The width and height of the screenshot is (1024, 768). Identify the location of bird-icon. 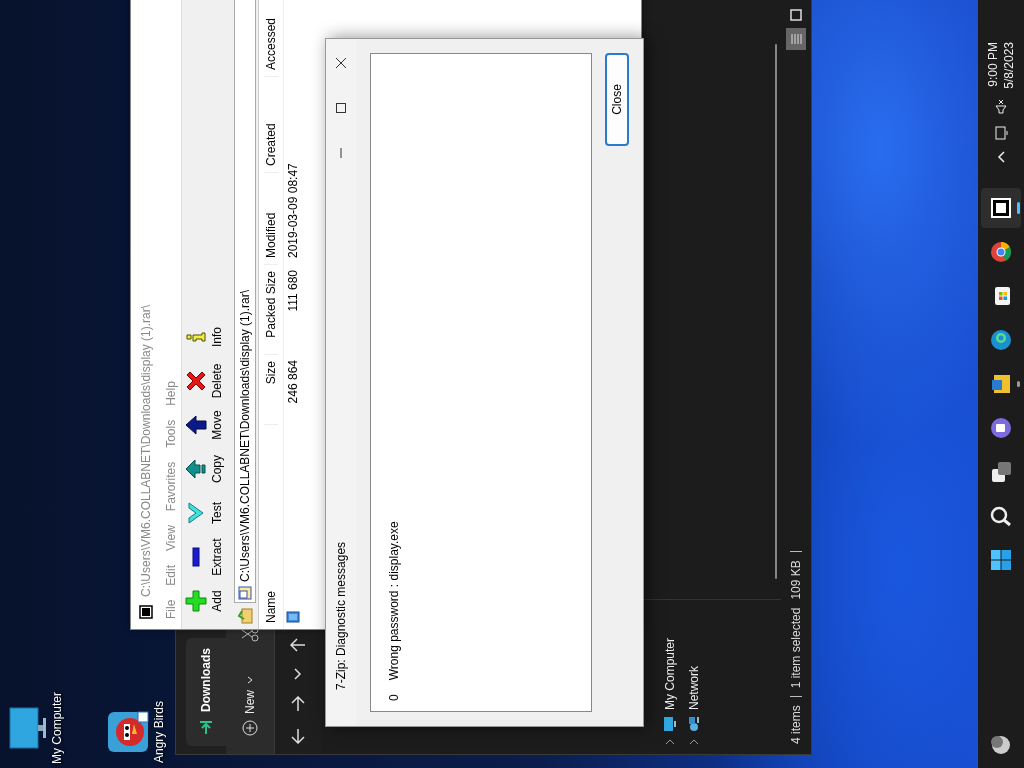
(128, 732).